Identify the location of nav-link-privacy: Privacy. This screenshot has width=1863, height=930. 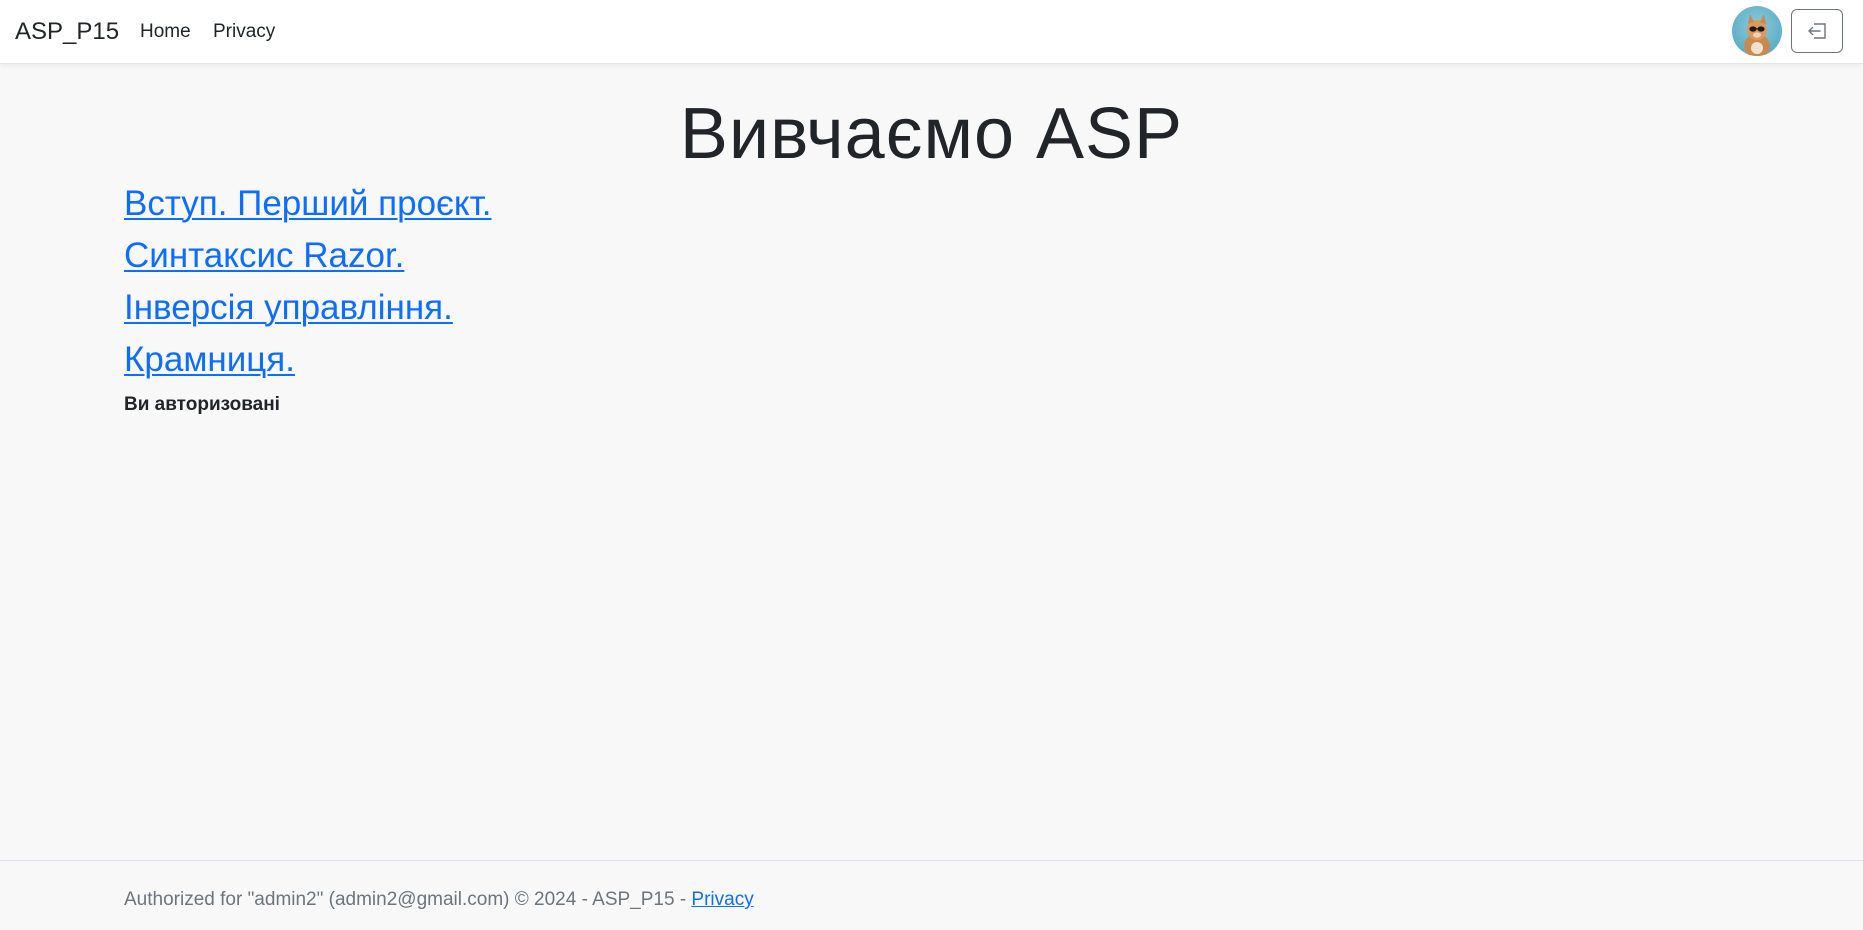
(244, 32).